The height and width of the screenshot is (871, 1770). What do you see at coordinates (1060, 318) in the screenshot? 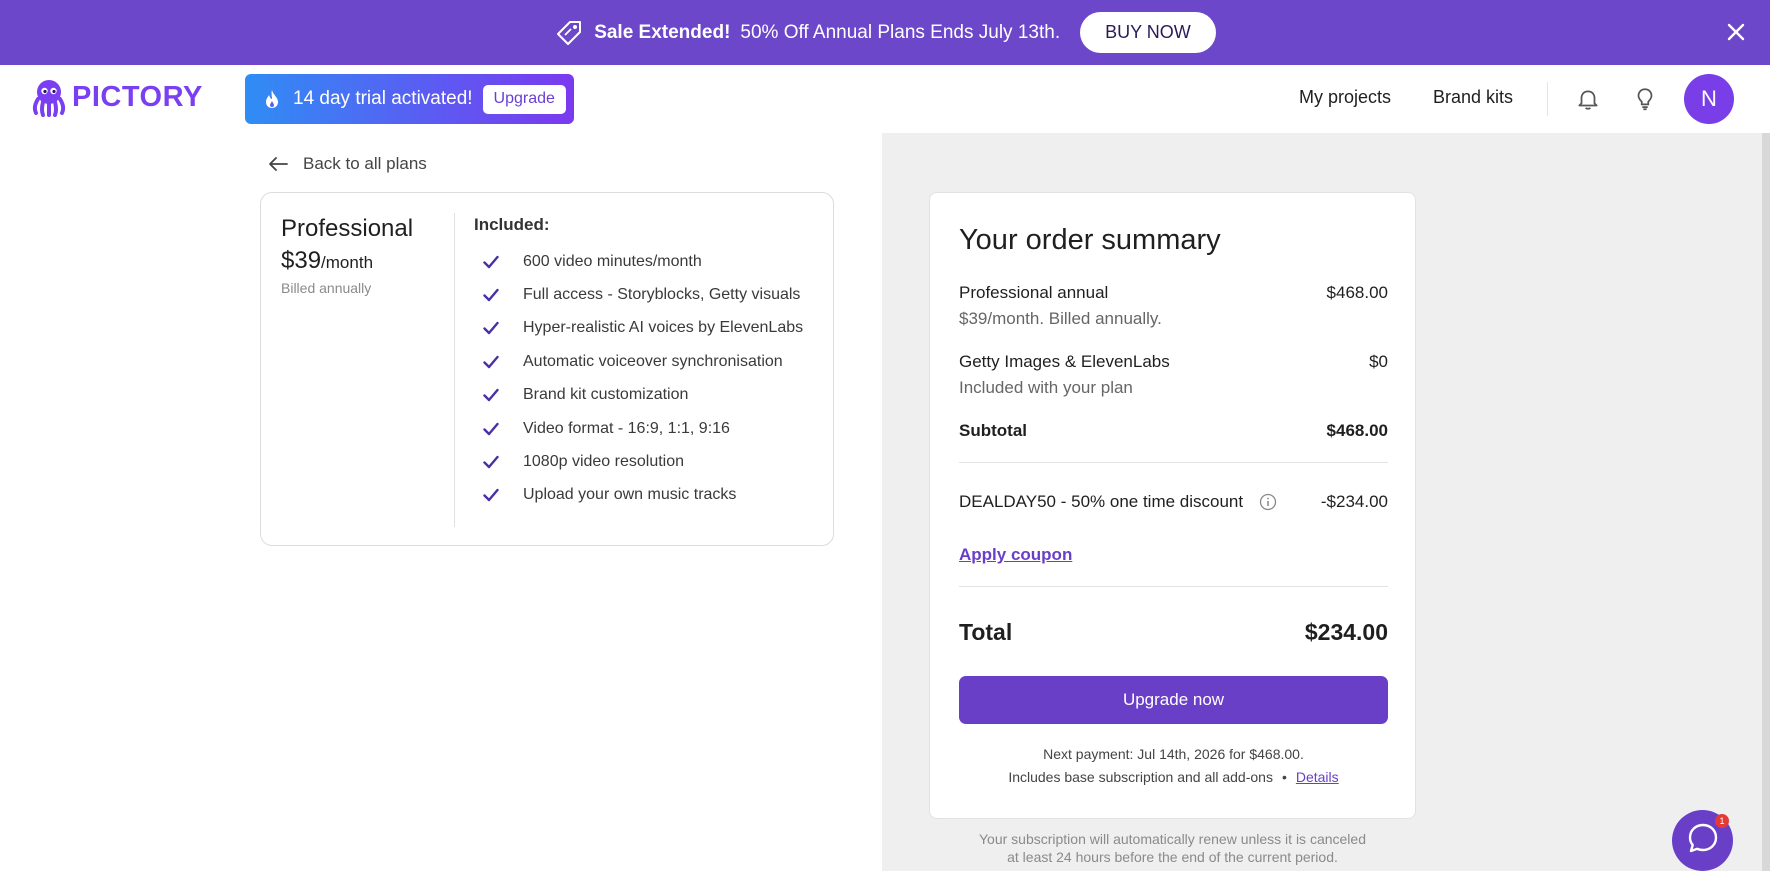
I see `line-item-sub: $39/month. Billed annually.` at bounding box center [1060, 318].